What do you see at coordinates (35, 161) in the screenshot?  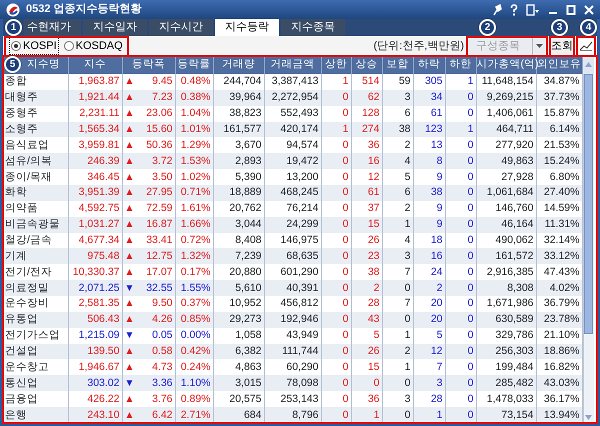 I see `table-cell: 섬유/의복` at bounding box center [35, 161].